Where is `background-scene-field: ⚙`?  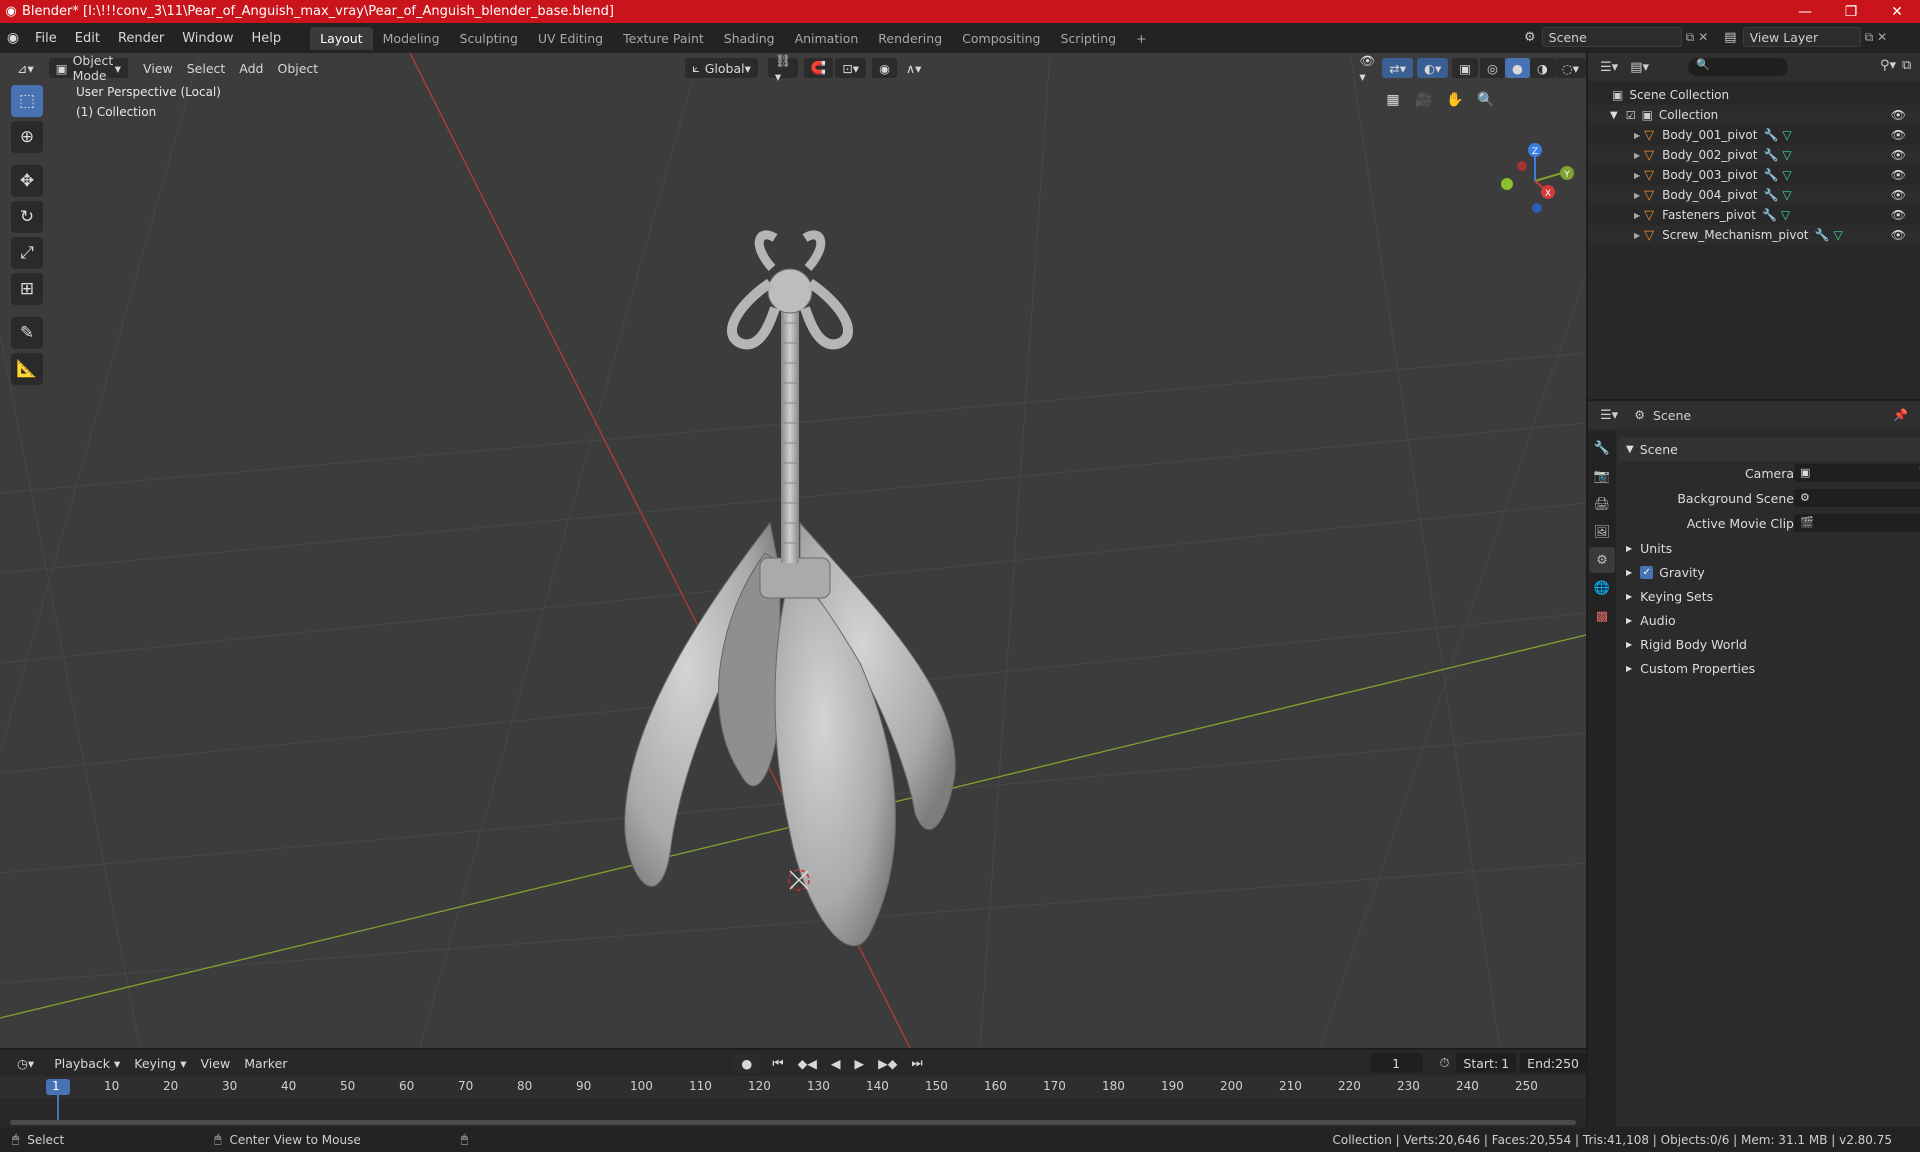 background-scene-field: ⚙ is located at coordinates (1857, 498).